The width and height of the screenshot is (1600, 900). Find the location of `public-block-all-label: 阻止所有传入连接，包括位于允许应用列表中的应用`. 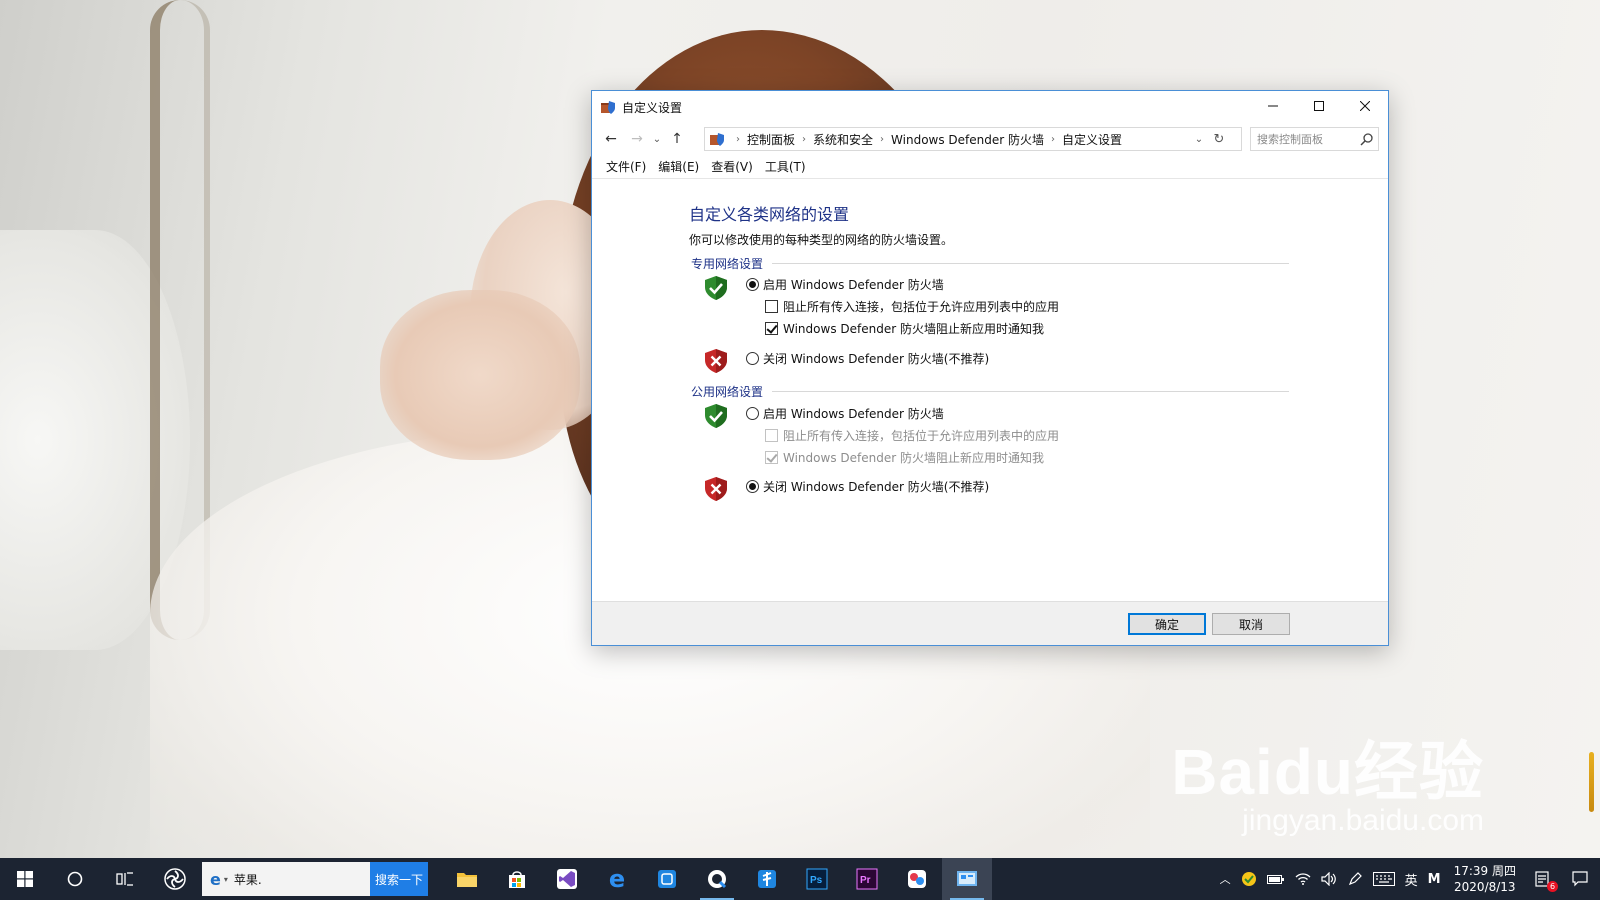

public-block-all-label: 阻止所有传入连接，包括位于允许应用列表中的应用 is located at coordinates (921, 436).